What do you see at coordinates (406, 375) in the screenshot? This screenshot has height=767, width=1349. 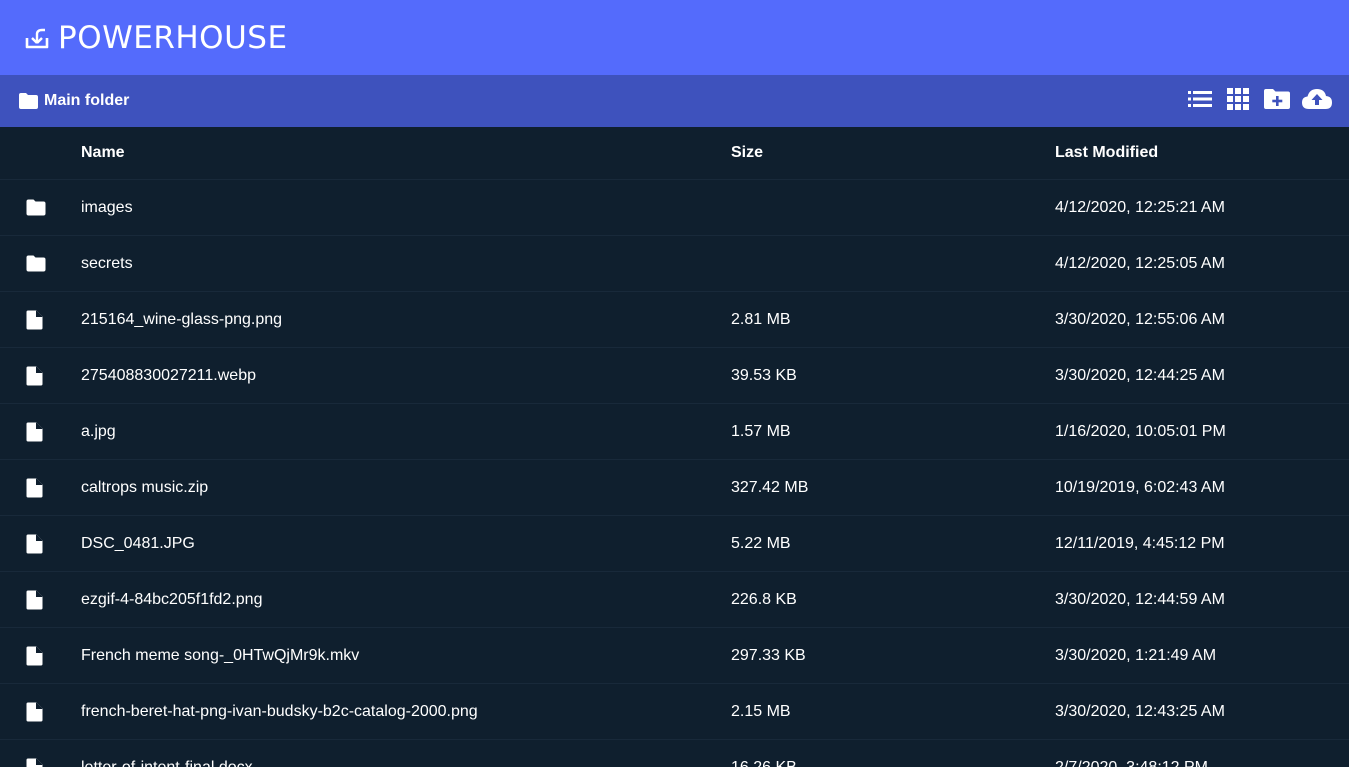 I see `row-name: 275408830027211.webp` at bounding box center [406, 375].